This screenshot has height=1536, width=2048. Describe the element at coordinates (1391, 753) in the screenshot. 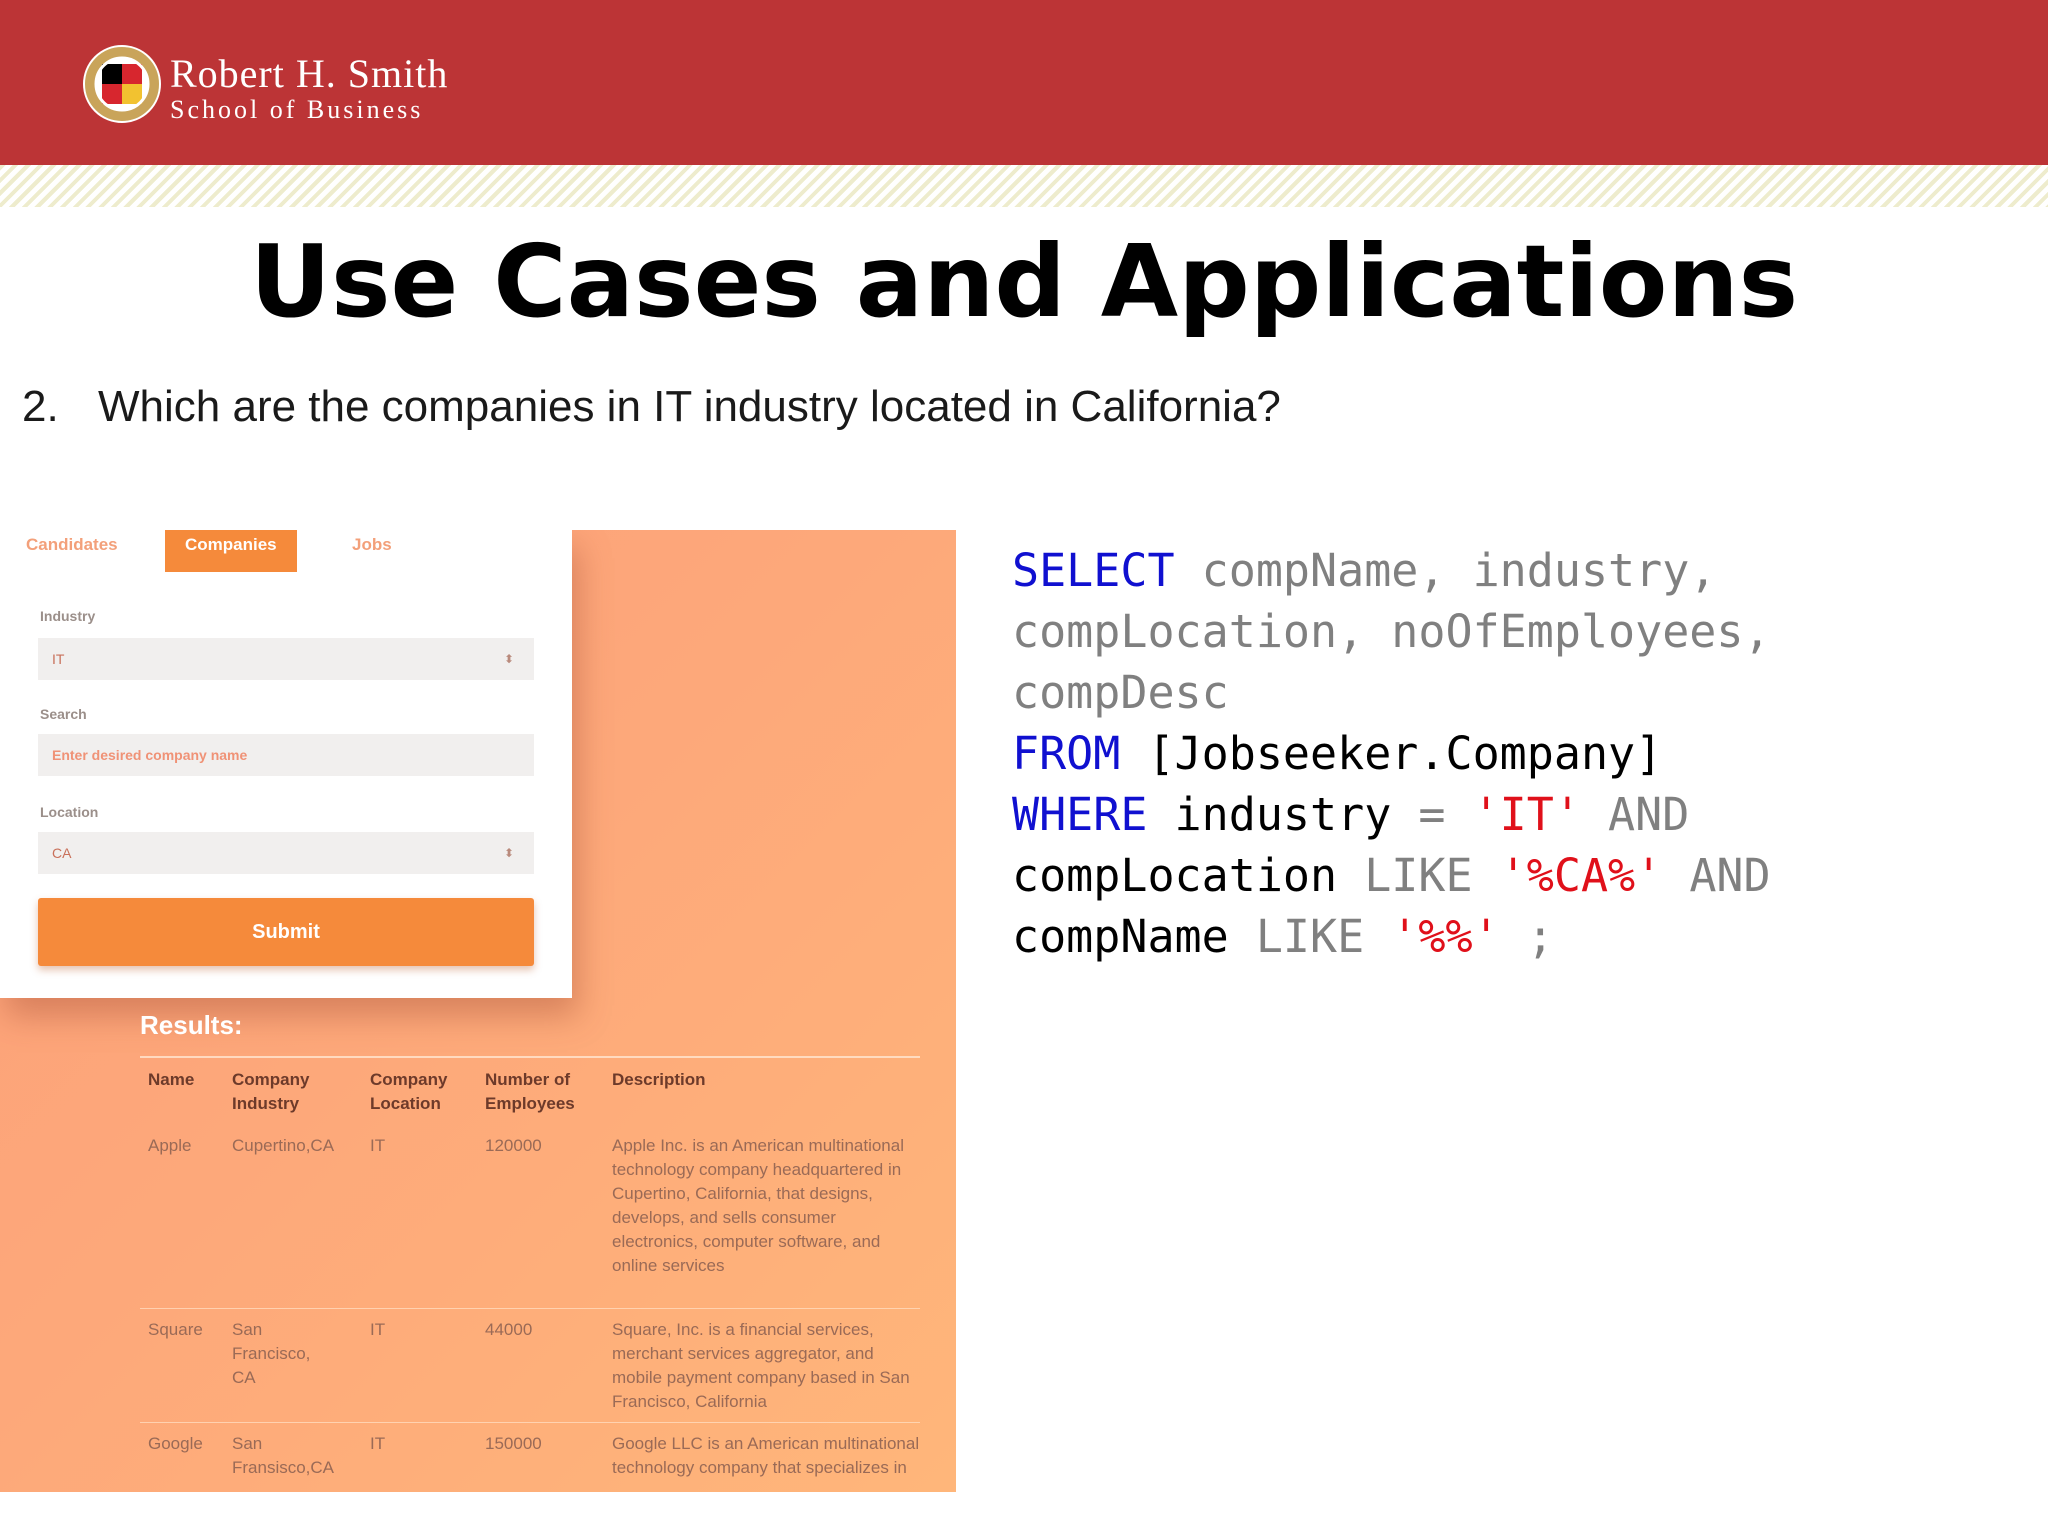

I see `sql-text: [Jobseeker.Company]` at that location.